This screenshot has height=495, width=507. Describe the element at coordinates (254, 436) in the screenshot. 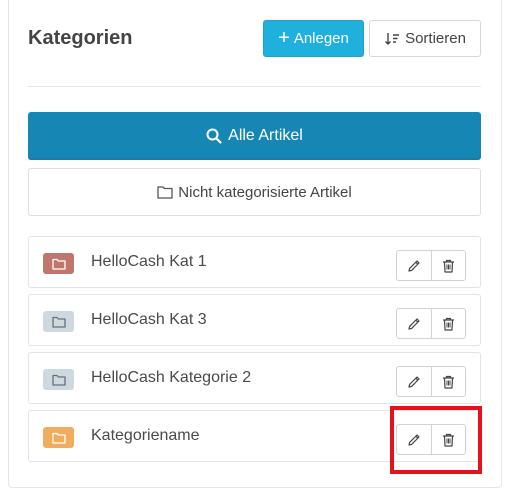

I see `category-row: Kategoriename` at that location.